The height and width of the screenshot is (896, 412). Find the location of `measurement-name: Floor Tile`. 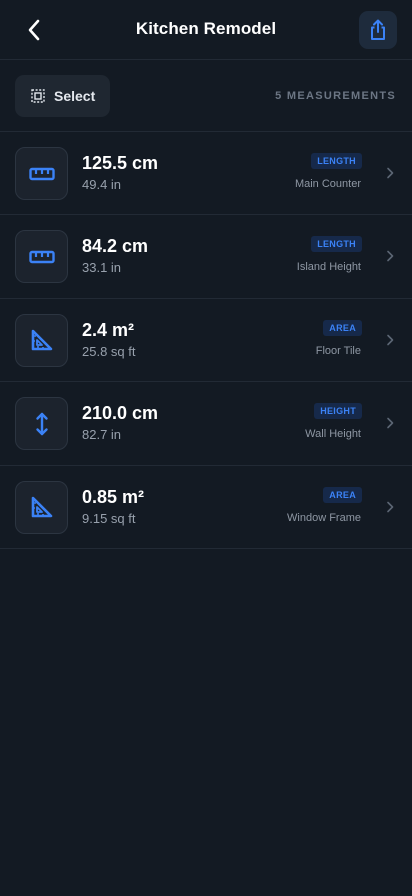

measurement-name: Floor Tile is located at coordinates (338, 350).